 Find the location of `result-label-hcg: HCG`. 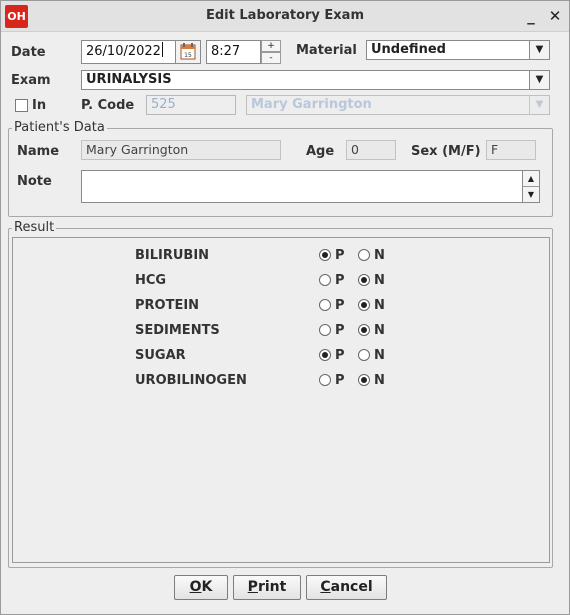

result-label-hcg: HCG is located at coordinates (151, 280).